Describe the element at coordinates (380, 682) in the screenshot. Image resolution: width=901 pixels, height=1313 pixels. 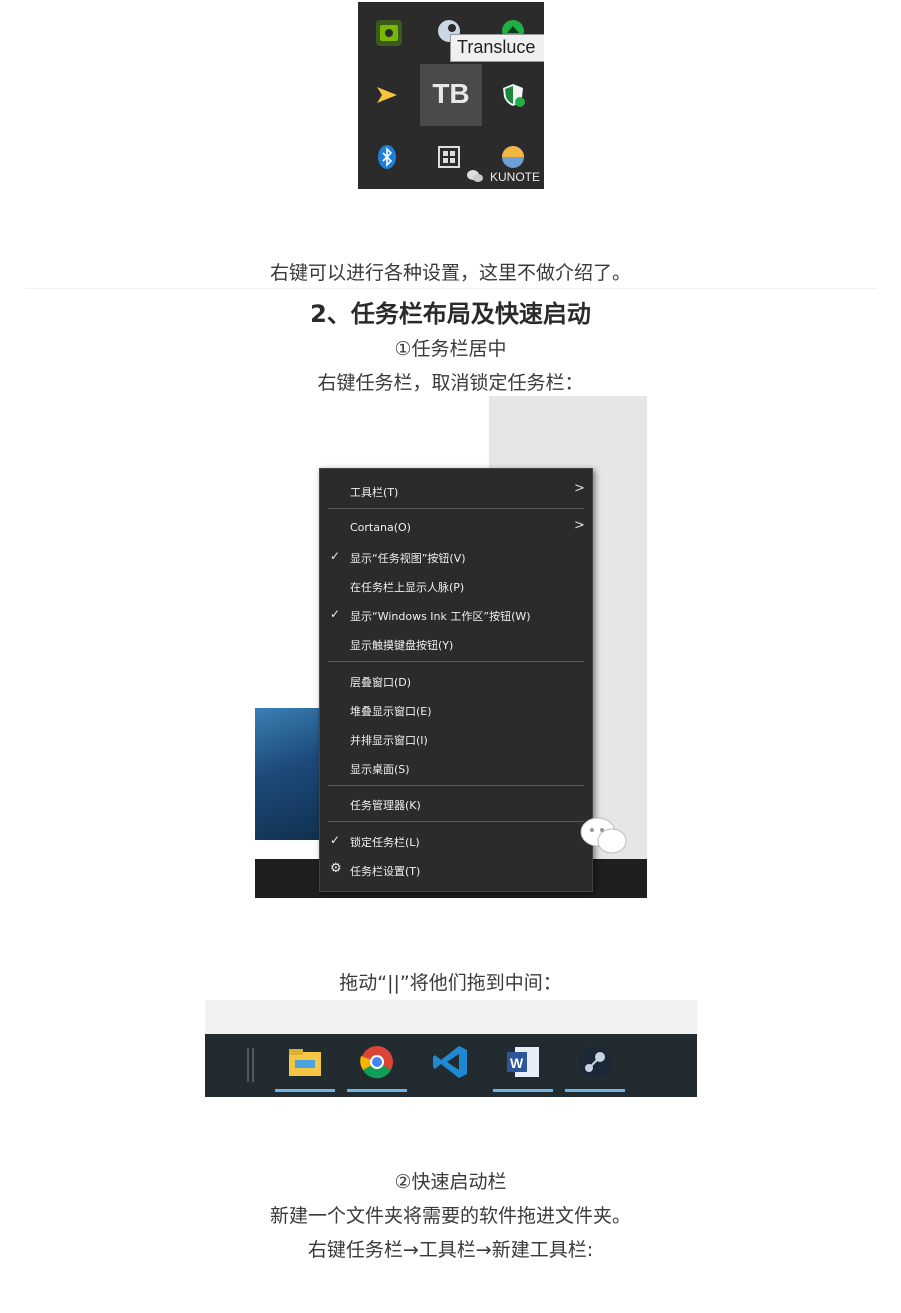
I see `menu-item-cascade: 层叠窗口(D)` at that location.